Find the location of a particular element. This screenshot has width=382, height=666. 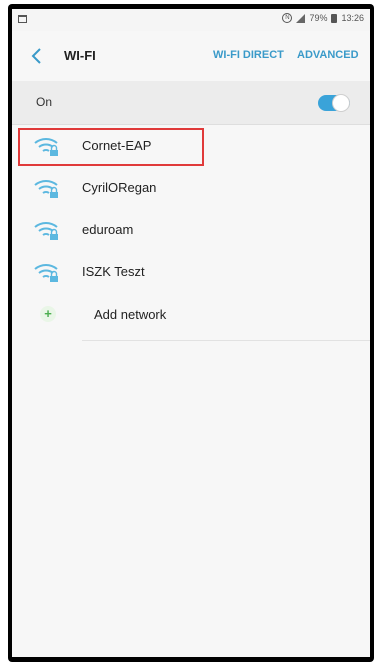

add-network-label: Add network is located at coordinates (130, 314).